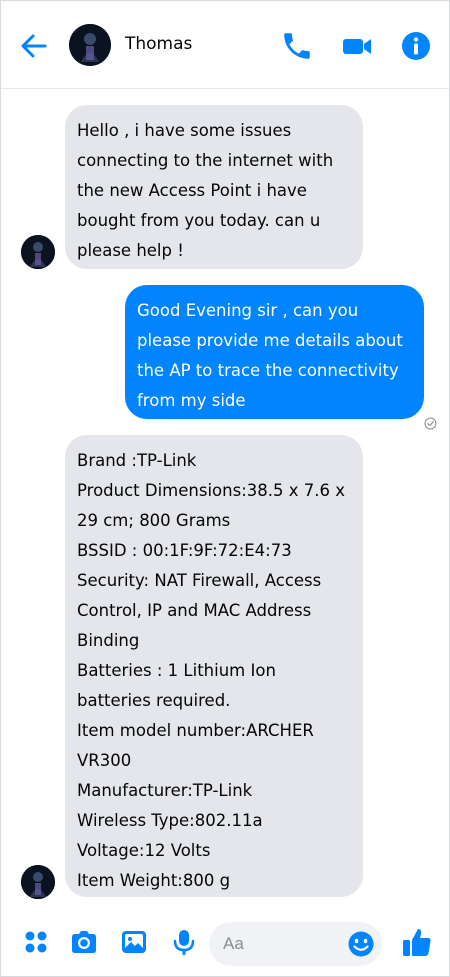 This screenshot has width=450, height=977. Describe the element at coordinates (225, 45) in the screenshot. I see `conversation-header: Thomas` at that location.